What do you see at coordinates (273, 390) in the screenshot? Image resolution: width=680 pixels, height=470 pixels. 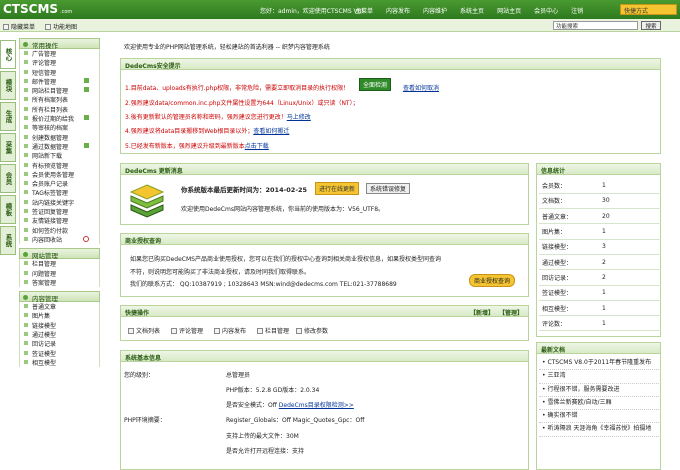 I see `php-version: PHP版本：5.2.8 GD版本：2.0.34` at bounding box center [273, 390].